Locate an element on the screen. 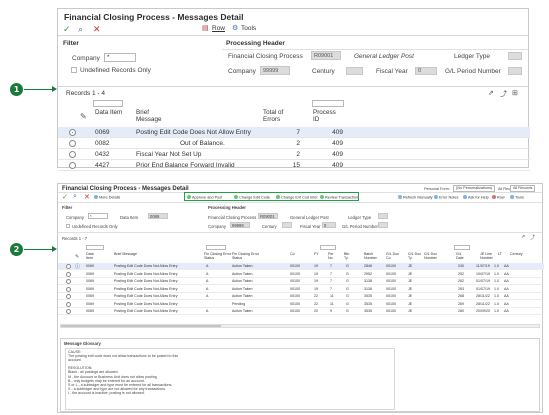  je-line-cell: 1.0 is located at coordinates (496, 303).